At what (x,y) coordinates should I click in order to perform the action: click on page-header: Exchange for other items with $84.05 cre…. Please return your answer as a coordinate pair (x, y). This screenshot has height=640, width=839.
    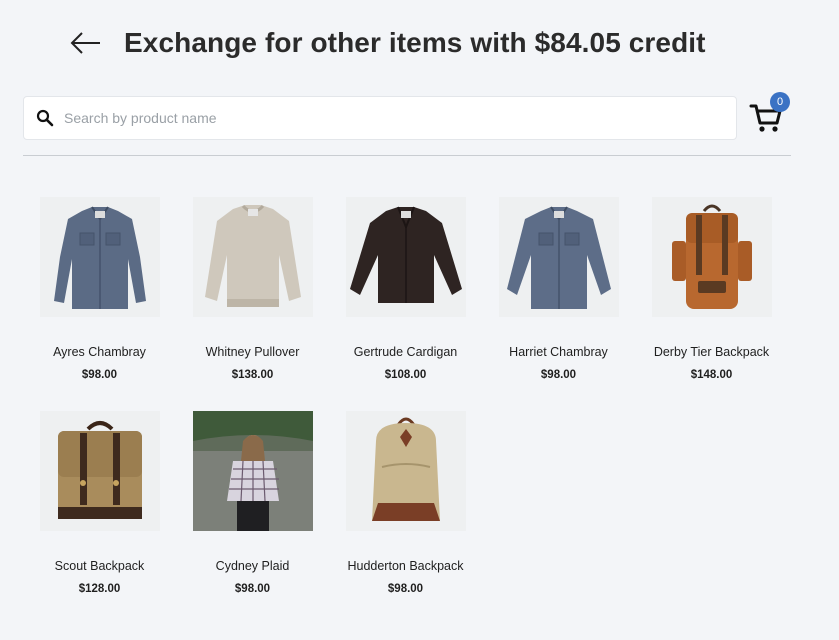
    Looking at the image, I should click on (387, 43).